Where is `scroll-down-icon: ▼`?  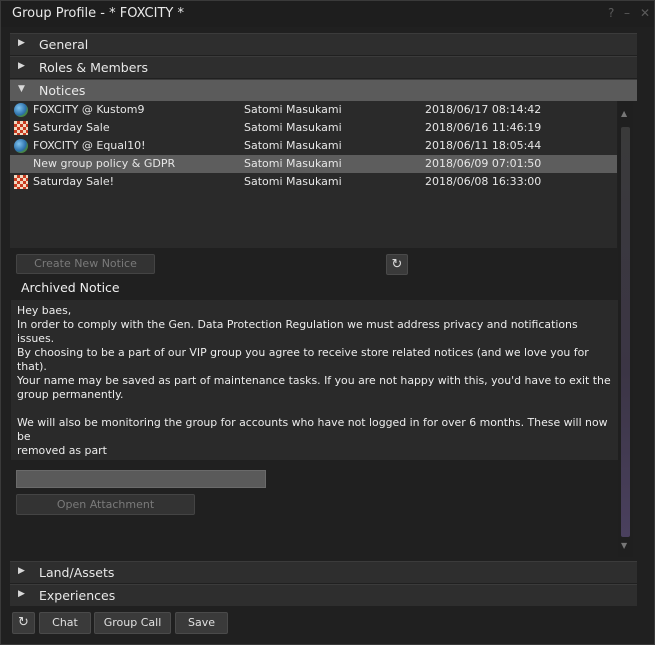
scroll-down-icon: ▼ is located at coordinates (624, 545).